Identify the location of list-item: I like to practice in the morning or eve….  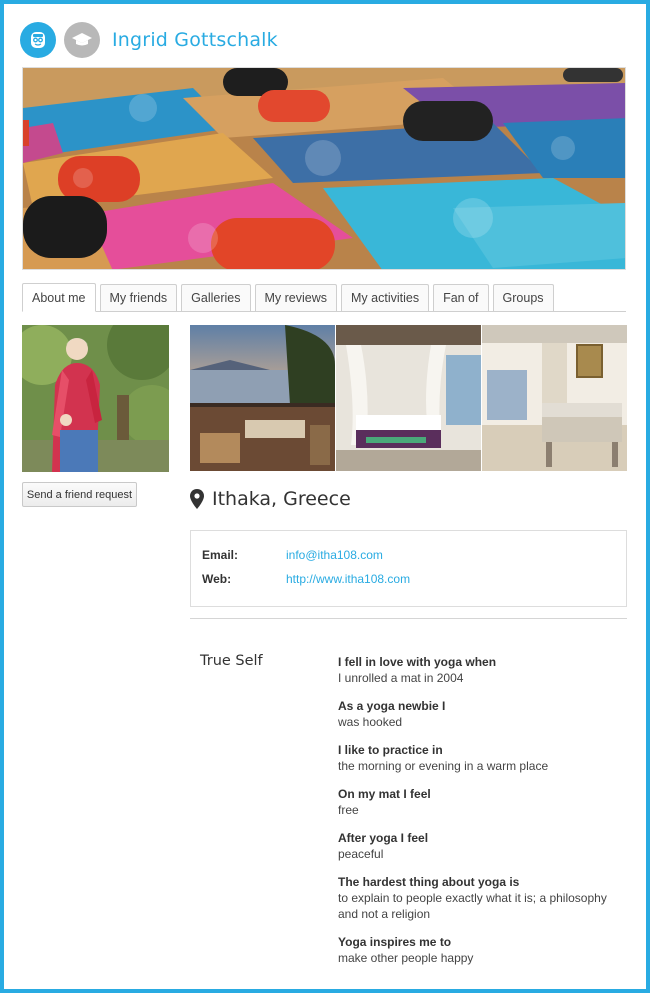
(484, 758).